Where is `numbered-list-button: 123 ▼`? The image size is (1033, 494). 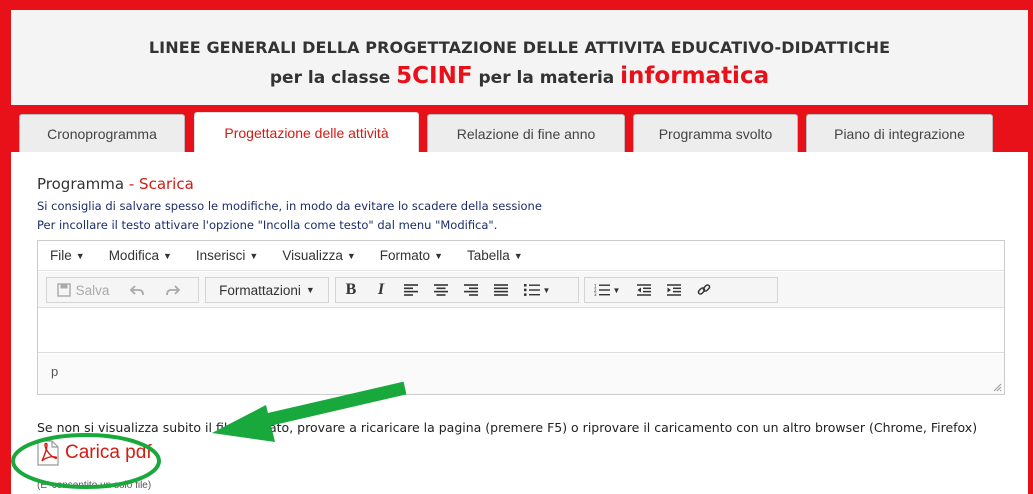 numbered-list-button: 123 ▼ is located at coordinates (607, 290).